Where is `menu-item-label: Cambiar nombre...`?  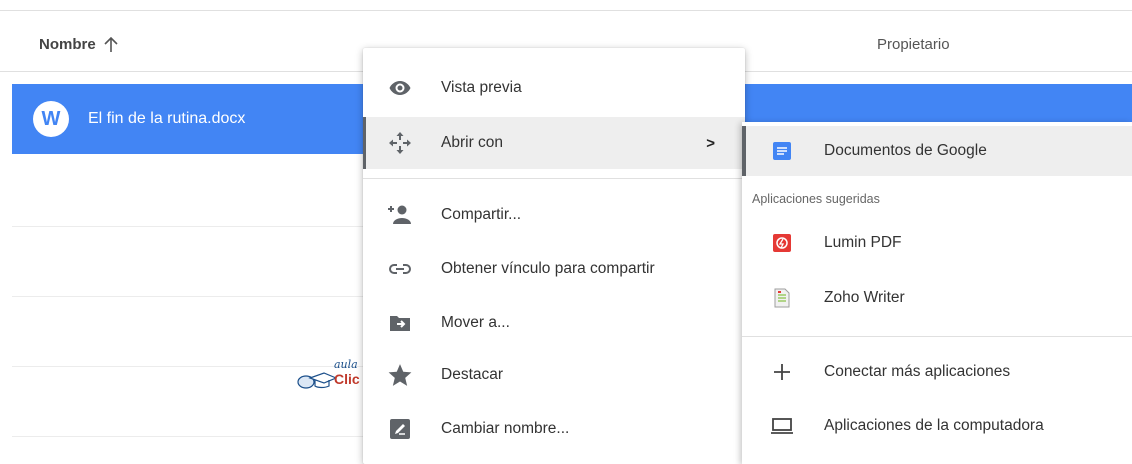
menu-item-label: Cambiar nombre... is located at coordinates (505, 428).